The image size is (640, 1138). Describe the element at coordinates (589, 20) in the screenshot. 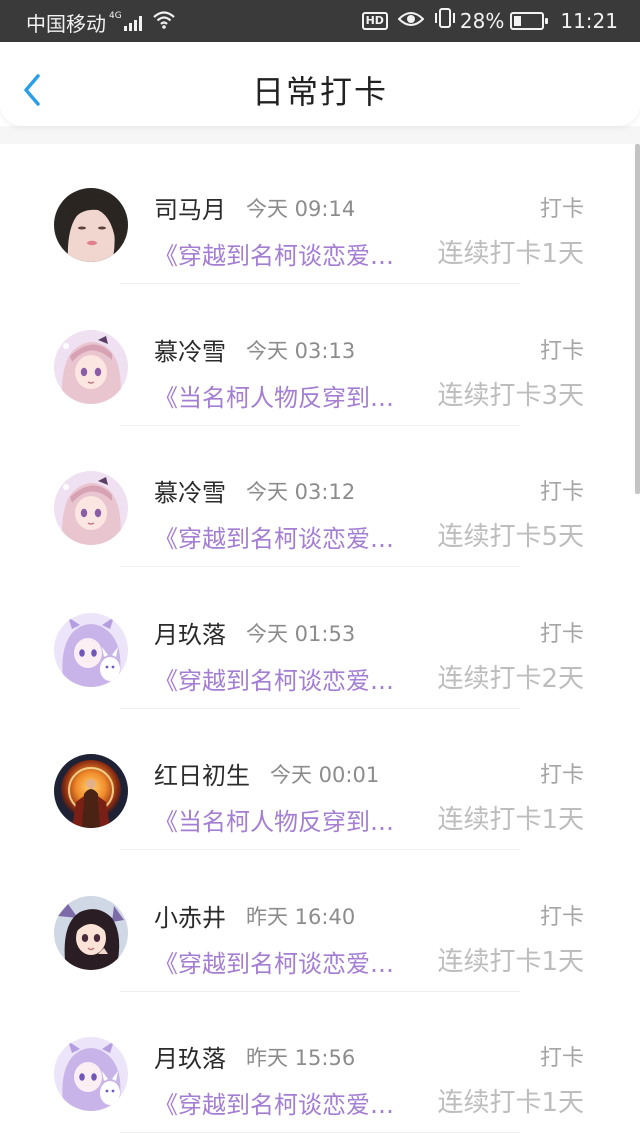

I see `status-time: 11:21` at that location.